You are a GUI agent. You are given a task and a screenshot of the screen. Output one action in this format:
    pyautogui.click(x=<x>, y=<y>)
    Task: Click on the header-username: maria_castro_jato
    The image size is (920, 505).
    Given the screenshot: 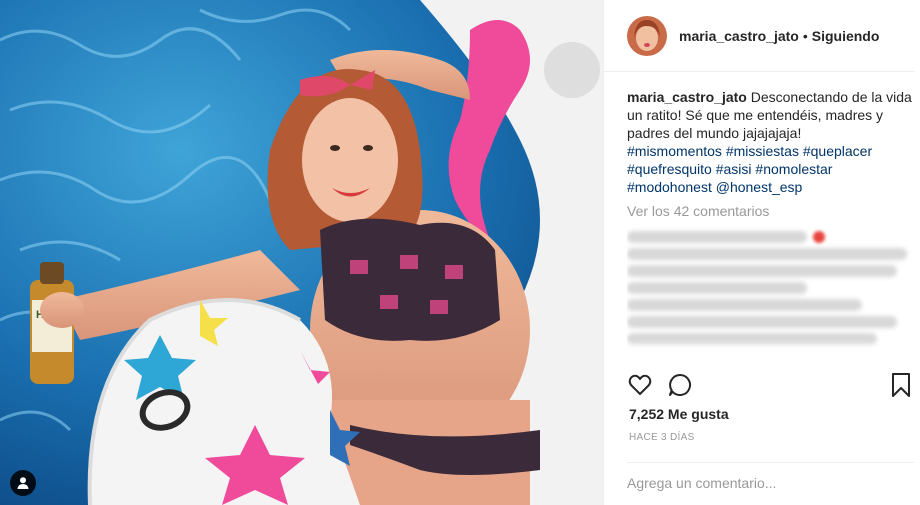 What is the action you would take?
    pyautogui.click(x=739, y=36)
    